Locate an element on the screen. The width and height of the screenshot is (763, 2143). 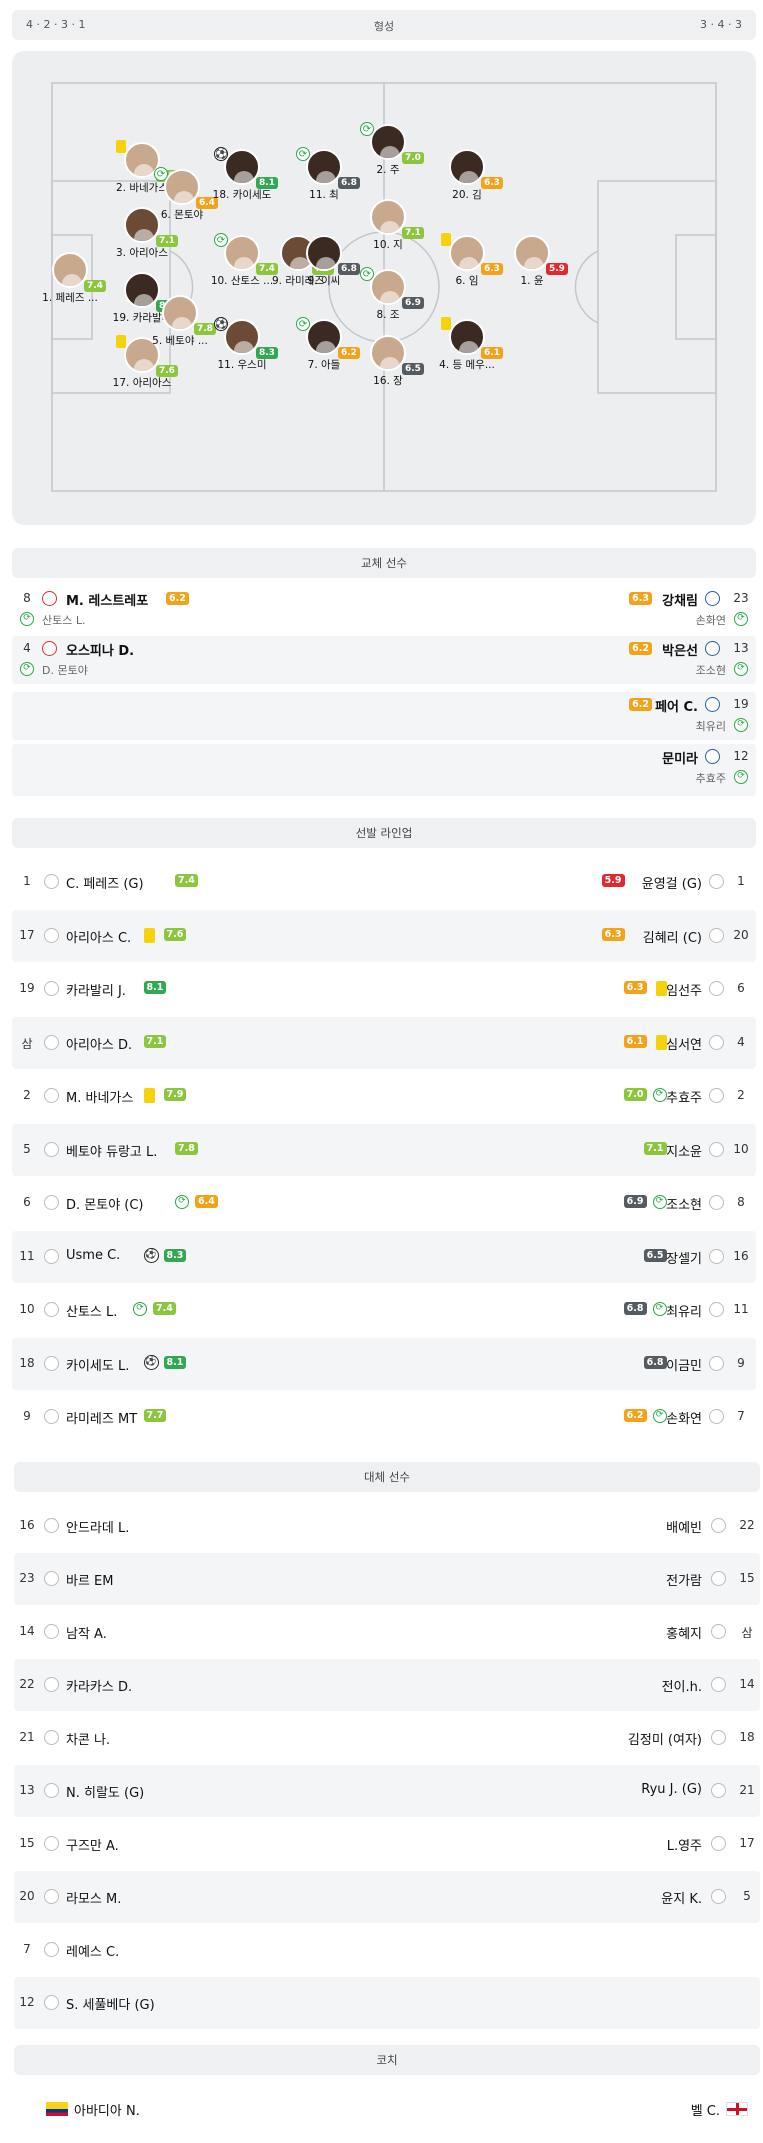
player-name: 라미레즈 MT is located at coordinates (101, 1417).